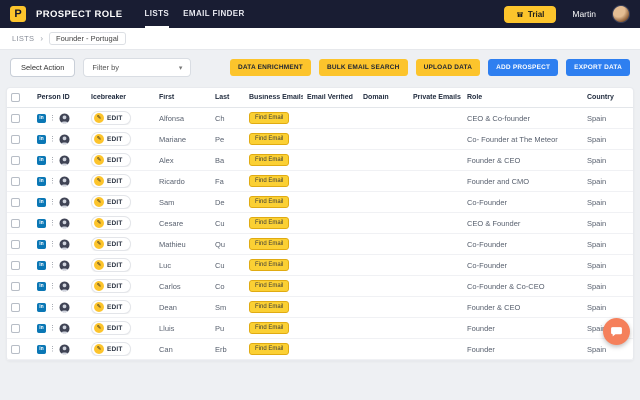 The width and height of the screenshot is (640, 400). Describe the element at coordinates (157, 14) in the screenshot. I see `nav-lists: LISTS` at that location.